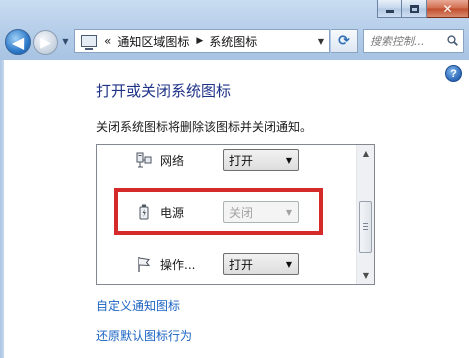  I want to click on scroll-down-button: ▼, so click(365, 275).